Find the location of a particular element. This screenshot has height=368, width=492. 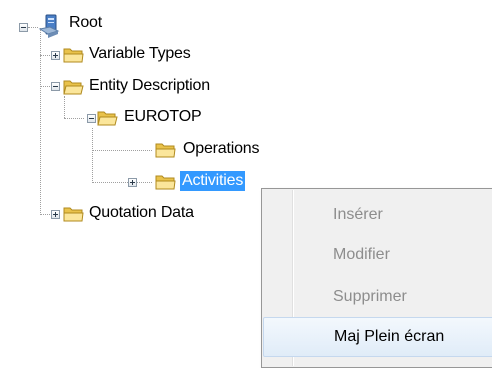

menu-item-insert: Insérer is located at coordinates (377, 215).